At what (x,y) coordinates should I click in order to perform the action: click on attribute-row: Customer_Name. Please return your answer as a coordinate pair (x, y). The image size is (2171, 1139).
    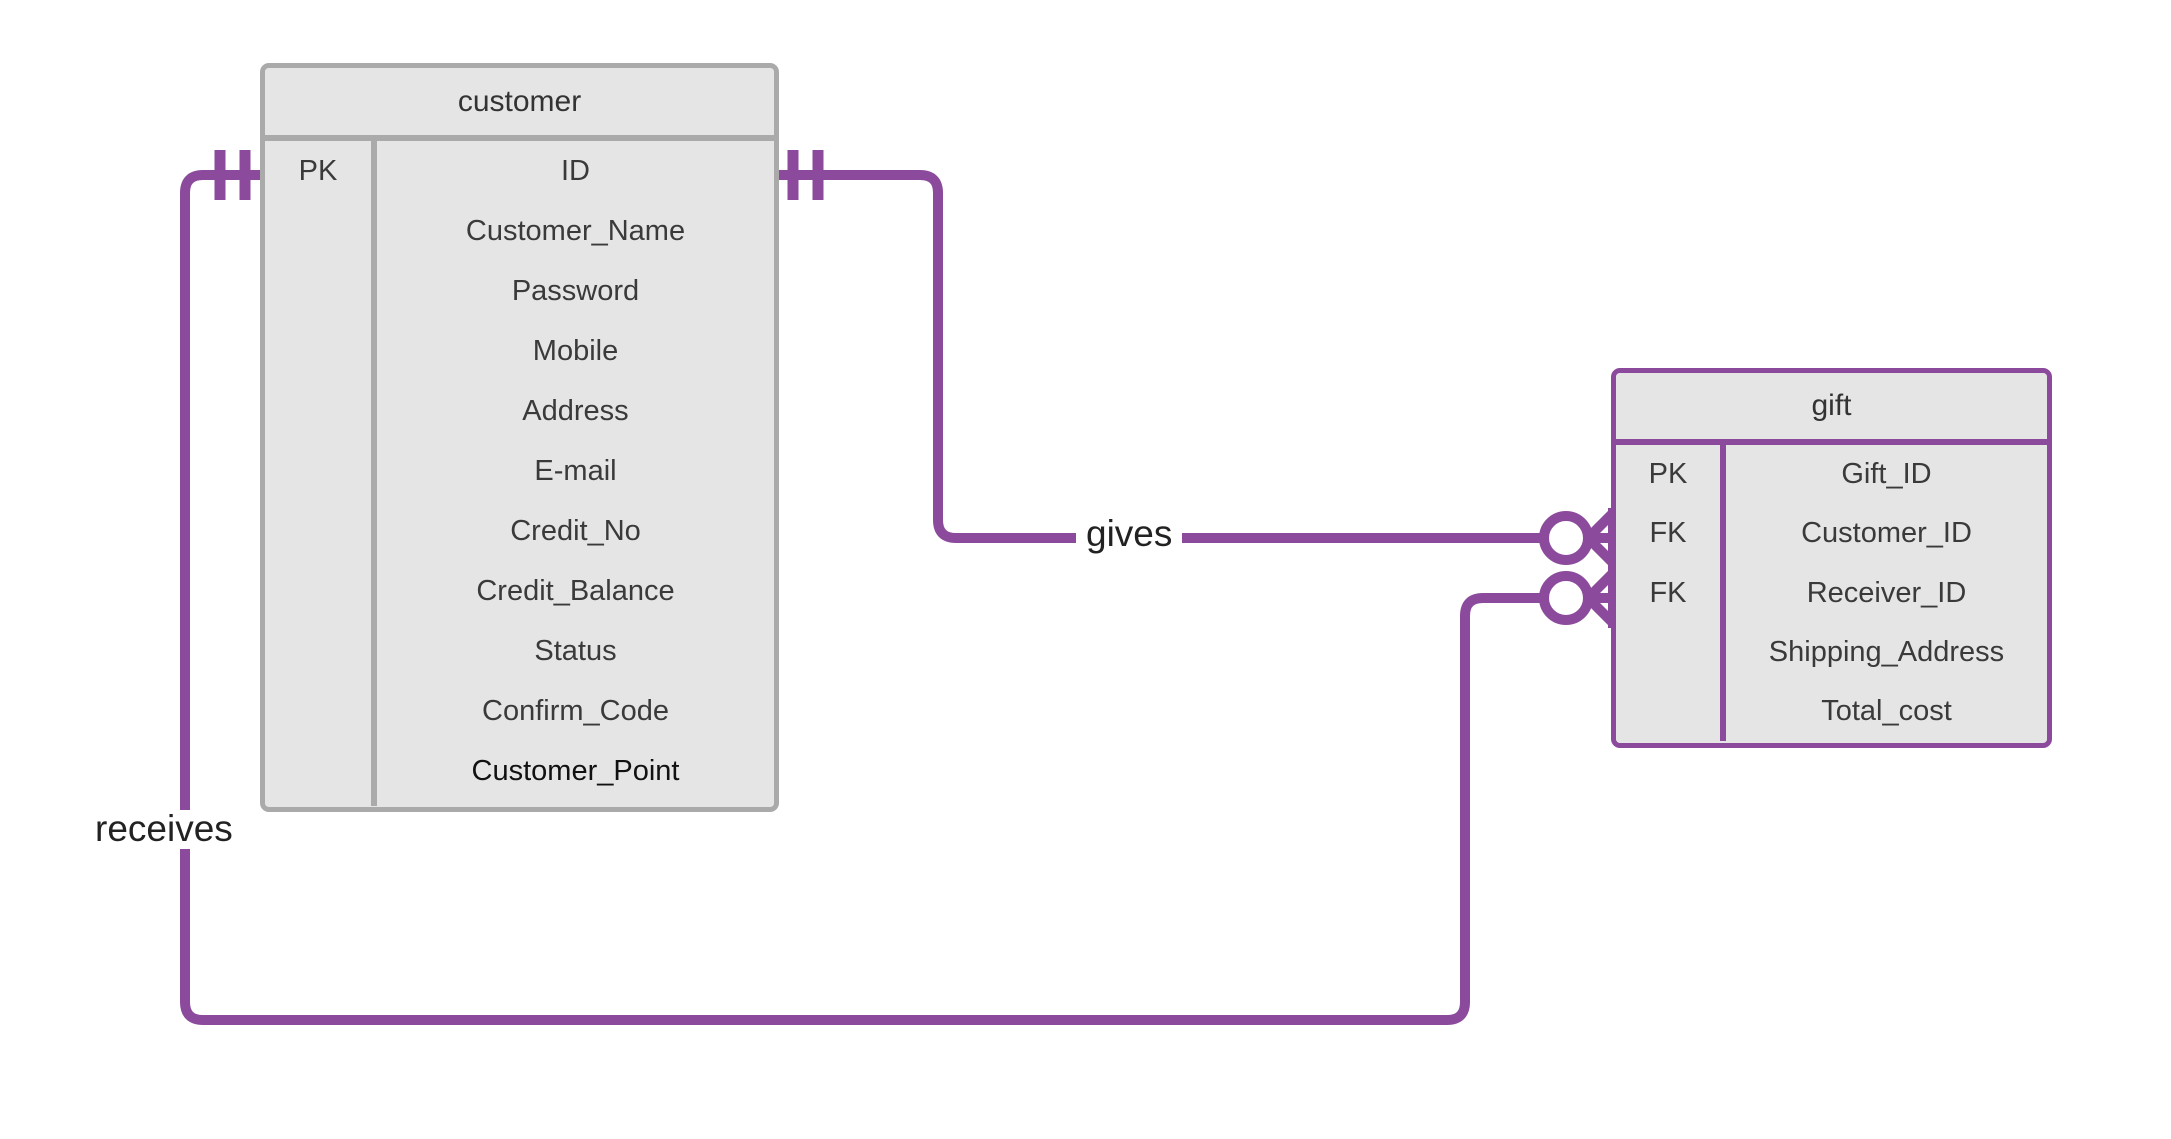
    Looking at the image, I should click on (575, 230).